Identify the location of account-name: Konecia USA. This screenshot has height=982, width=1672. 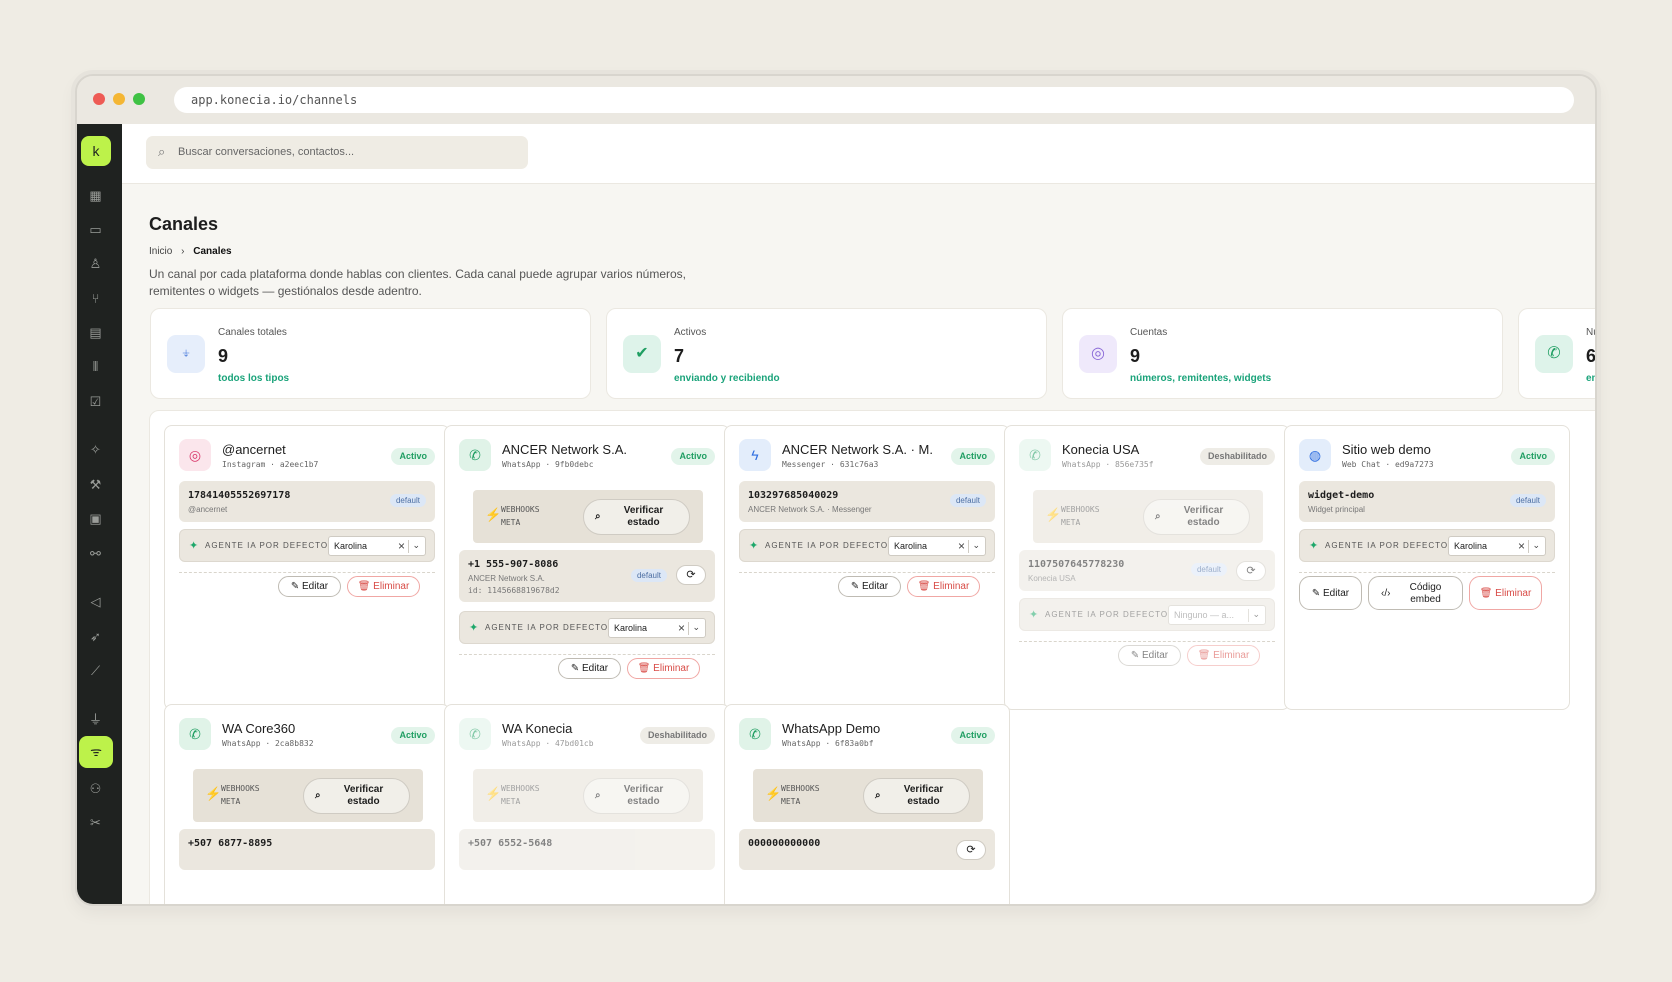
(1052, 578).